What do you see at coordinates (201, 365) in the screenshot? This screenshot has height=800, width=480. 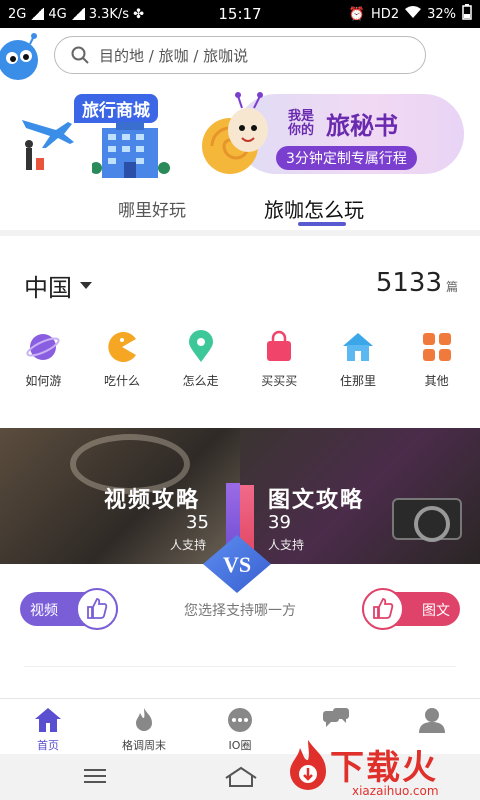 I see `category-how-go: 怎么走` at bounding box center [201, 365].